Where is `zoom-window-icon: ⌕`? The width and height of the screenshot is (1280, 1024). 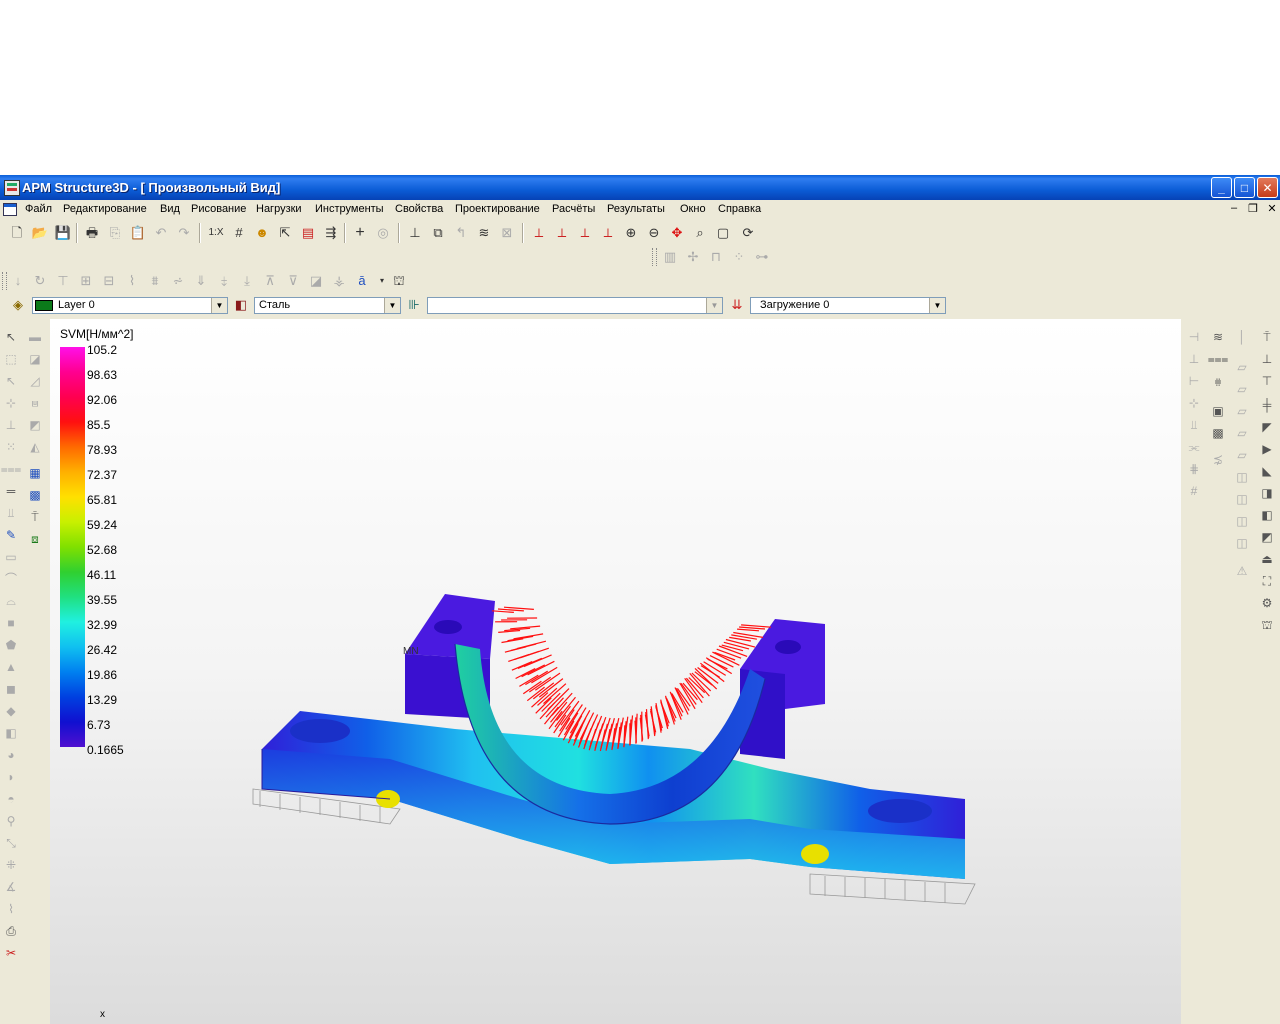
zoom-window-icon: ⌕ is located at coordinates (700, 233).